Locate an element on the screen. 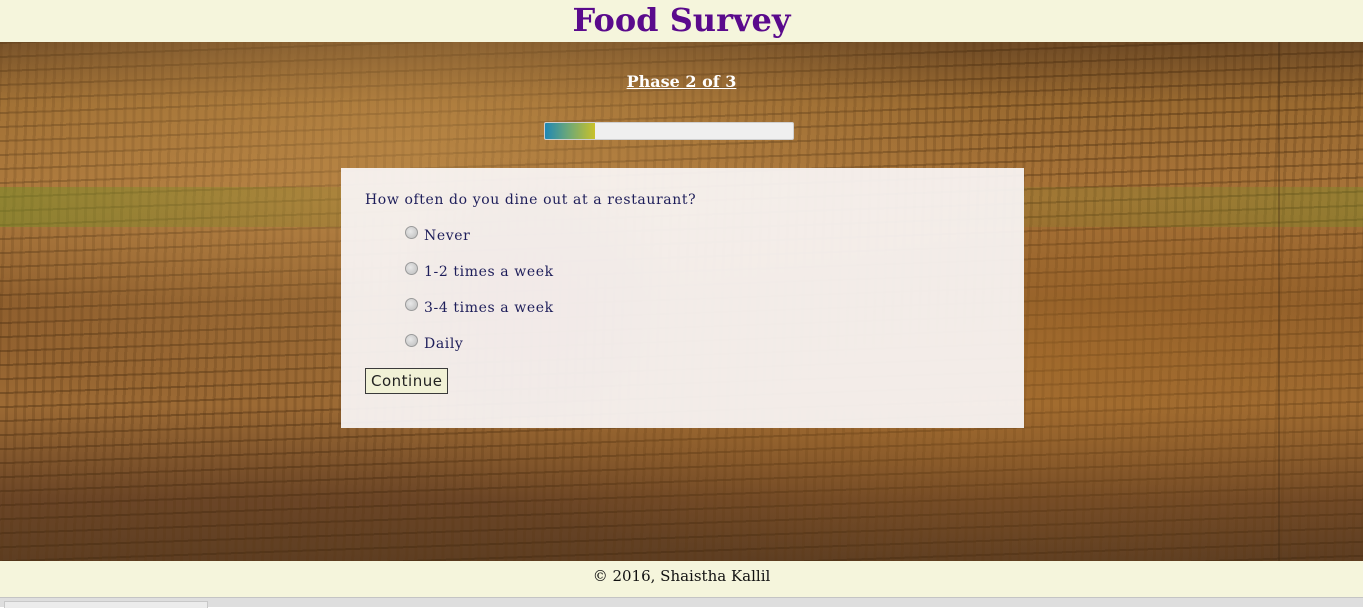 This screenshot has height=608, width=1363. page-title: Food Survey is located at coordinates (681, 20).